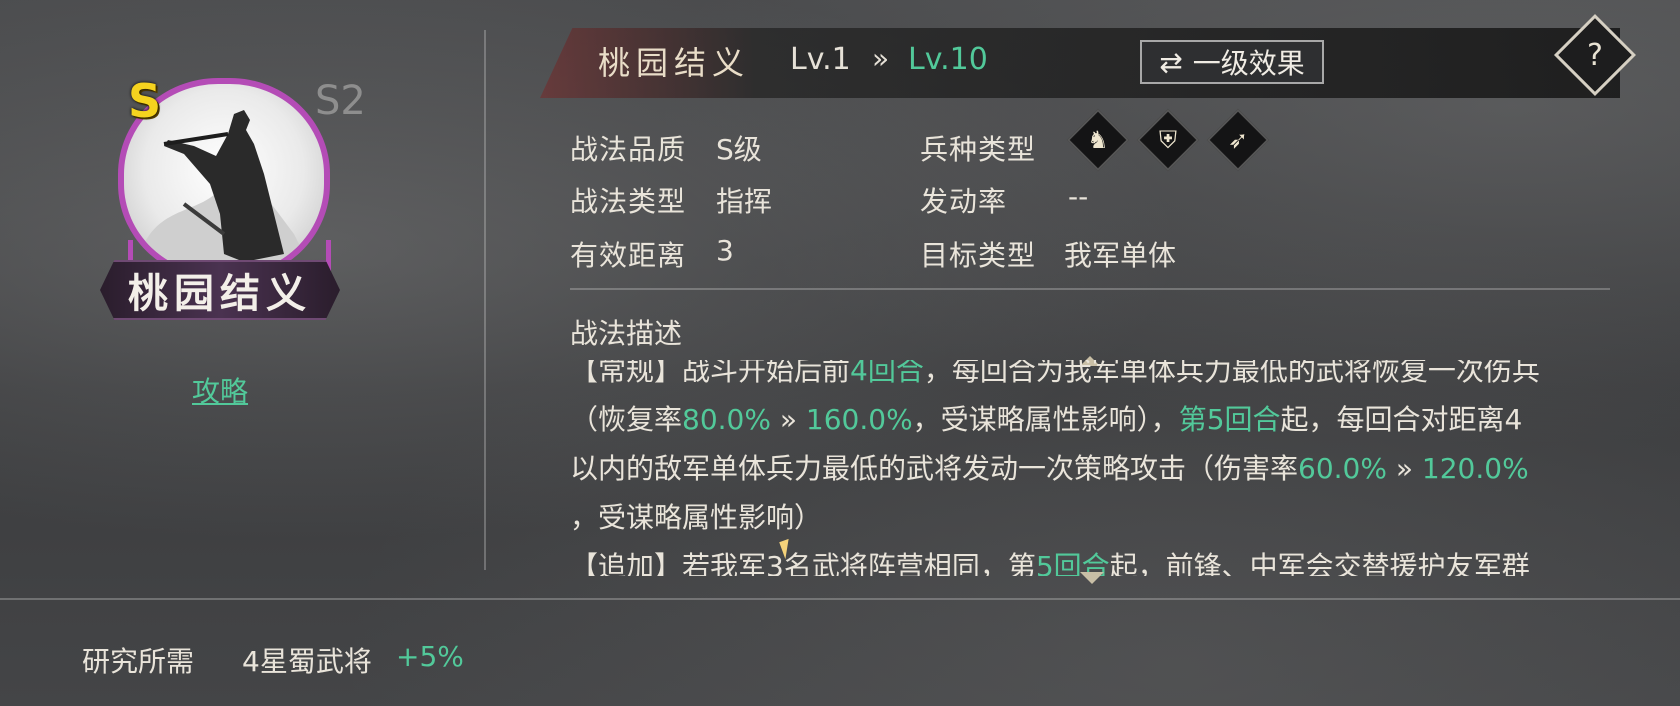  I want to click on description-line: 【常规】战斗开始后前4回合，每回合为我军单体兵力最低的武将恢复一次伤兵, so click(1055, 373).